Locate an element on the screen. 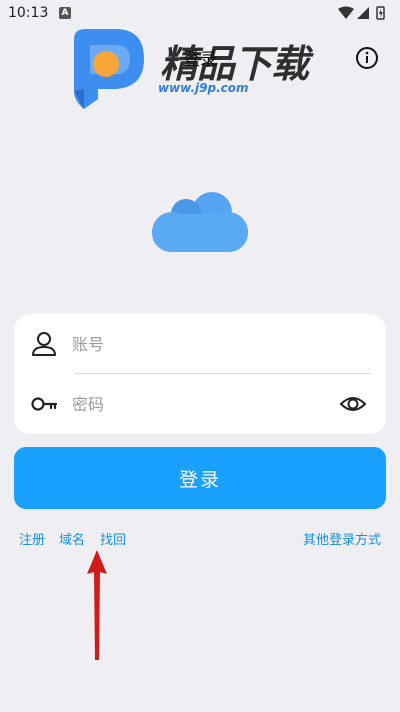 The image size is (400, 712). signal-icon is located at coordinates (363, 13).